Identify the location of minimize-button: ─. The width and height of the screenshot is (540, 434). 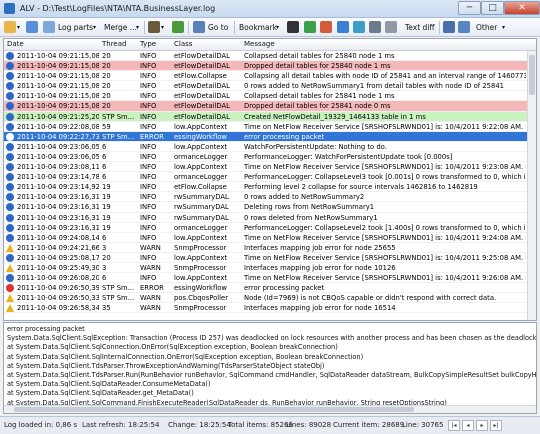
(469, 8).